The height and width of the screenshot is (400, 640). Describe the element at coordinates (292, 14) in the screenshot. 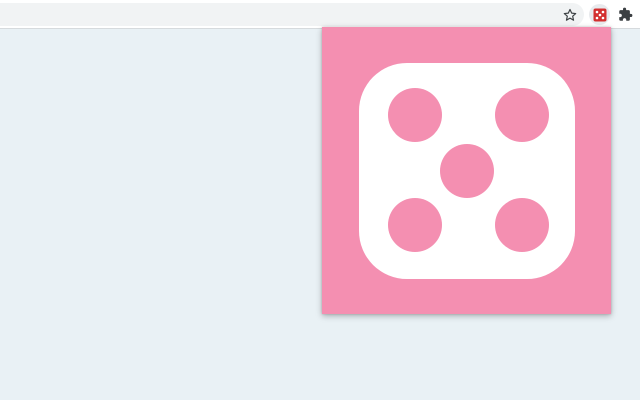

I see `address-bar` at that location.